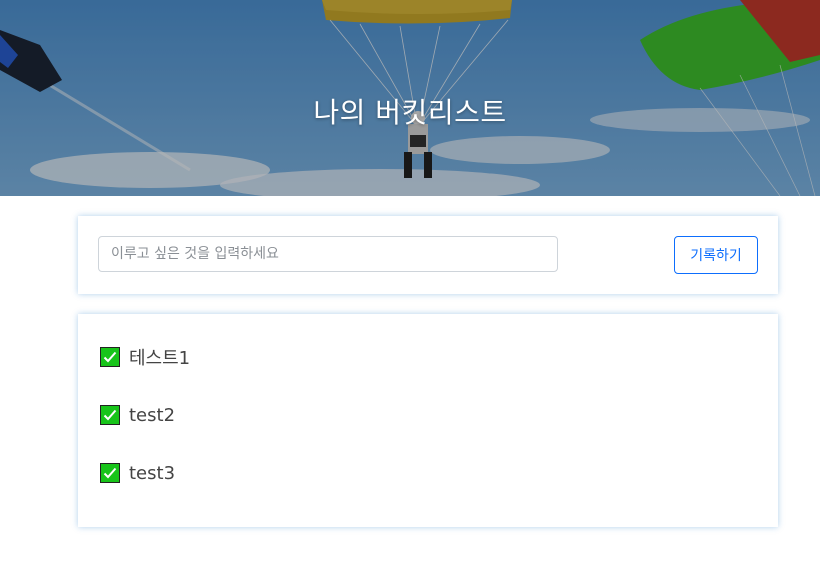 The width and height of the screenshot is (820, 569). What do you see at coordinates (145, 433) in the screenshot?
I see `bucket-list: 테스트1 test2 test3` at bounding box center [145, 433].